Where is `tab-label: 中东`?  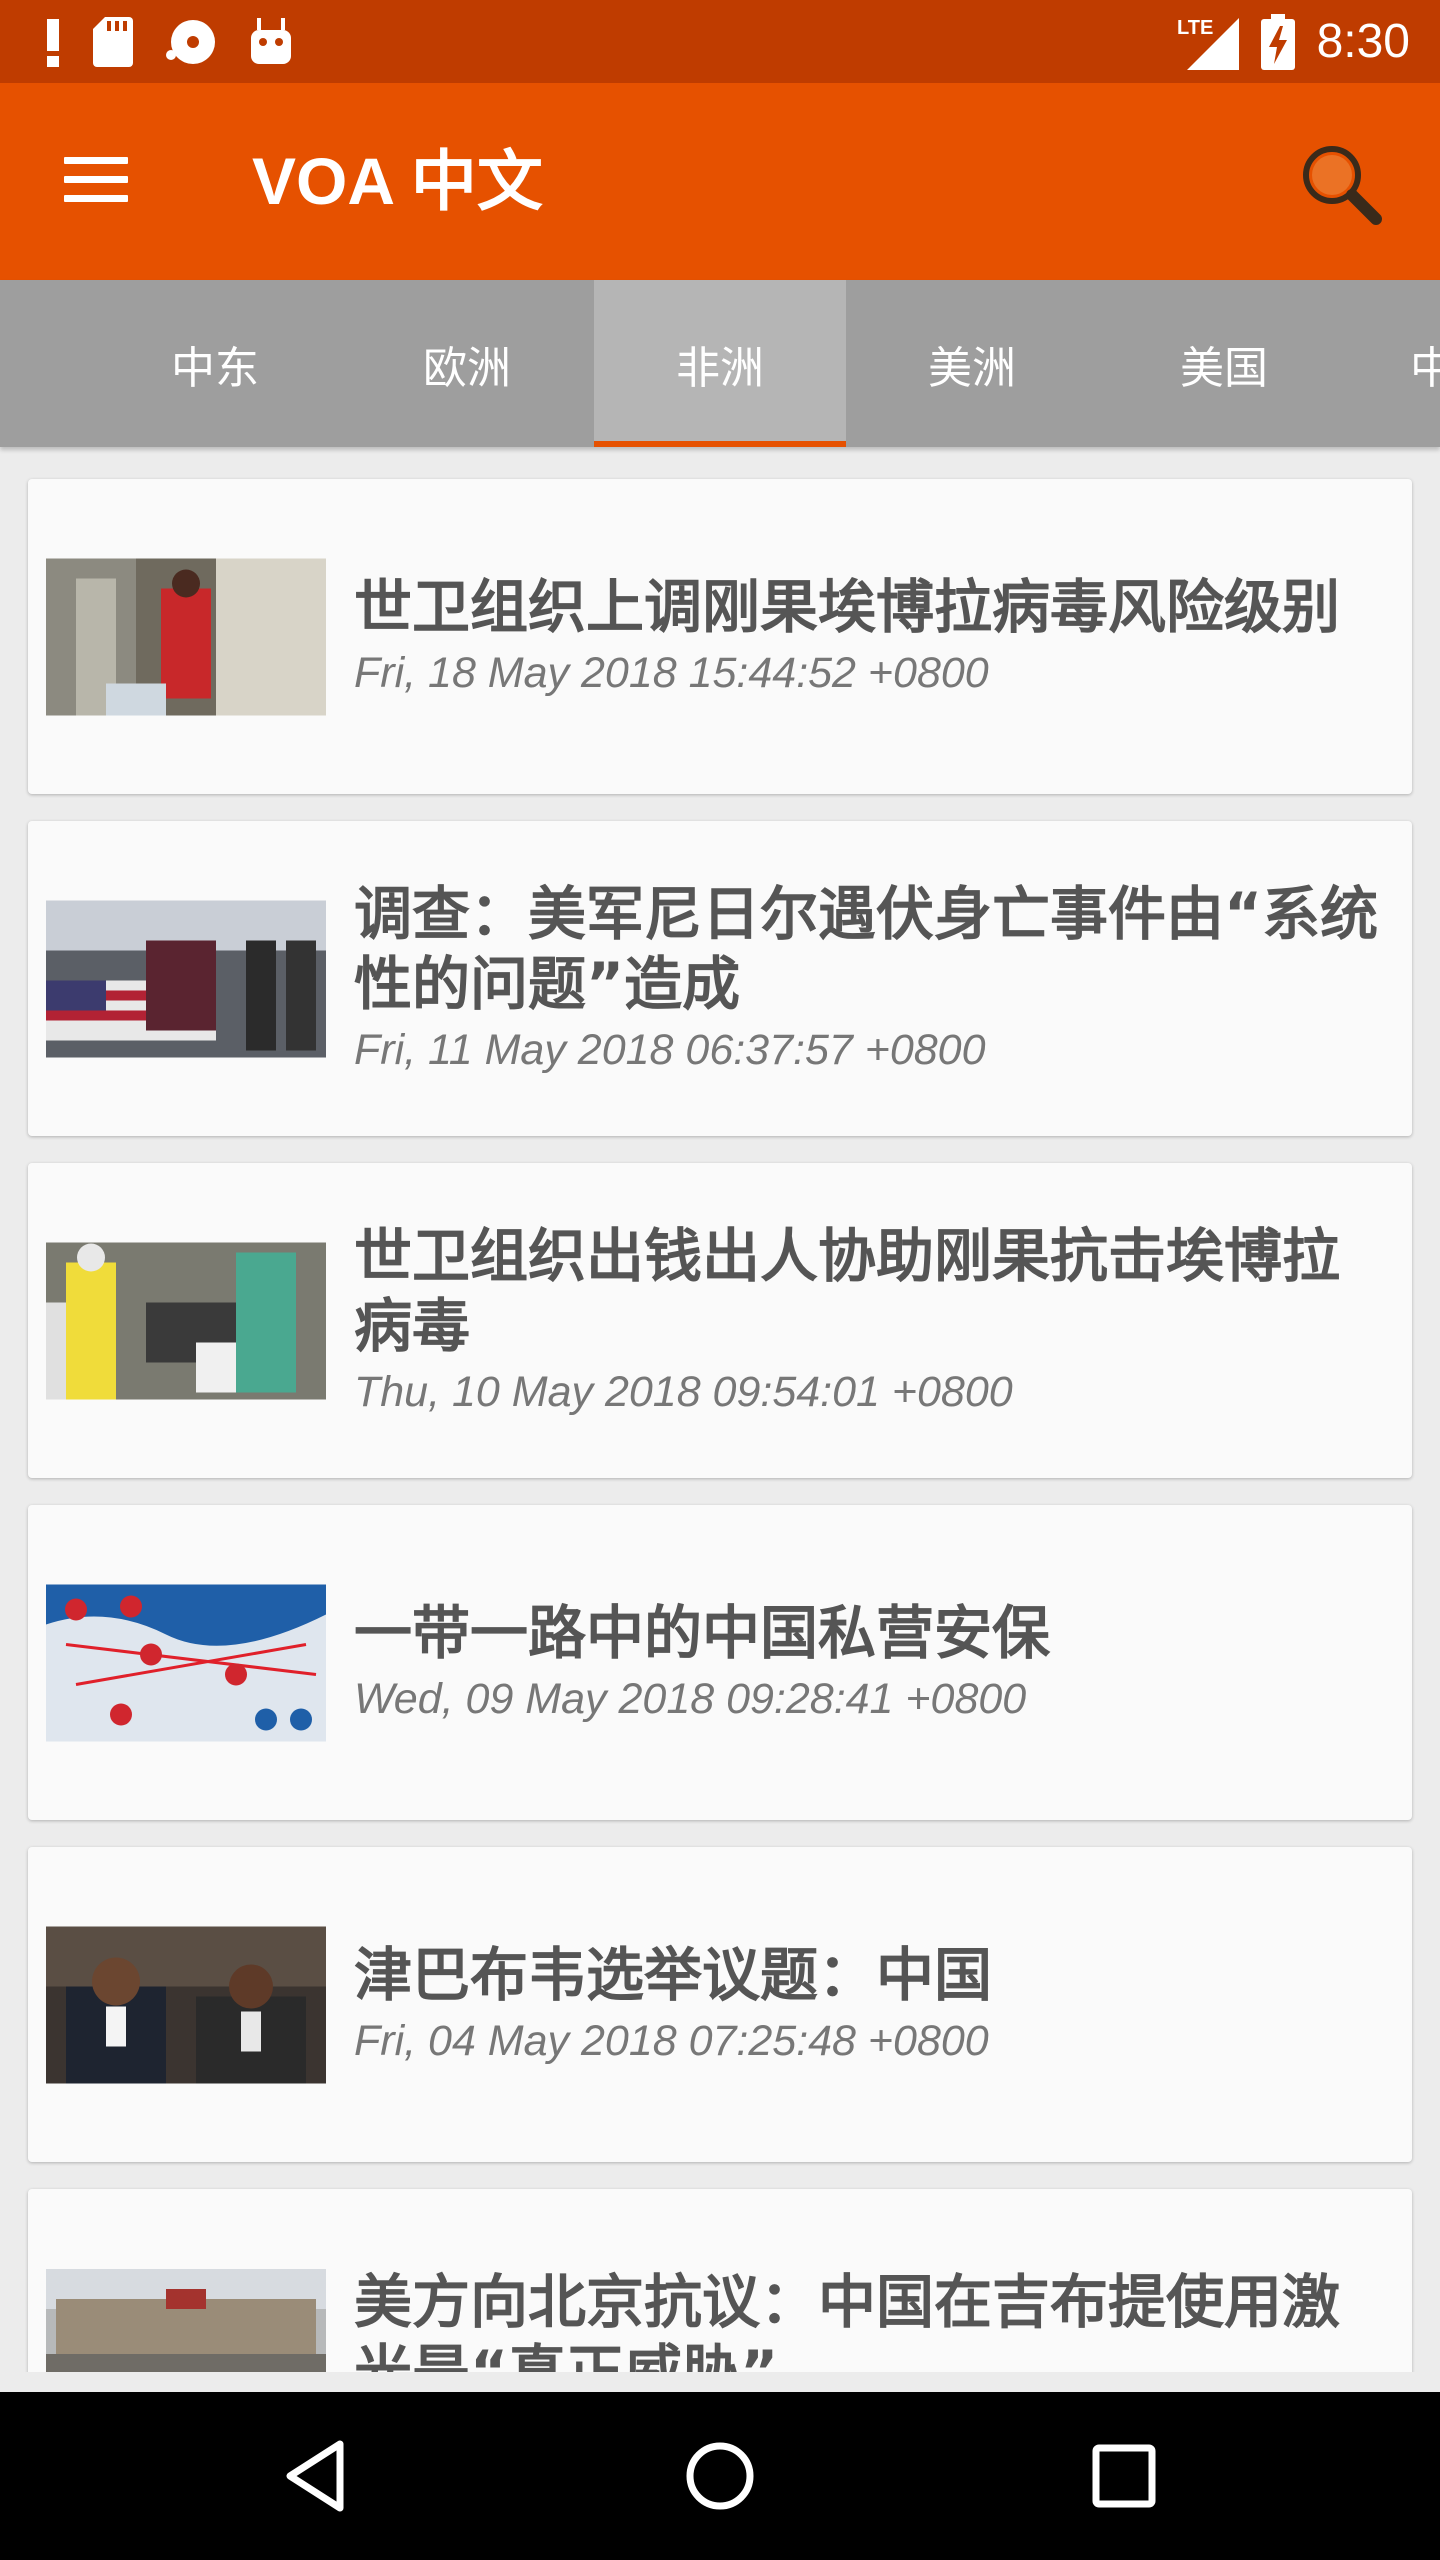 tab-label: 中东 is located at coordinates (215, 368).